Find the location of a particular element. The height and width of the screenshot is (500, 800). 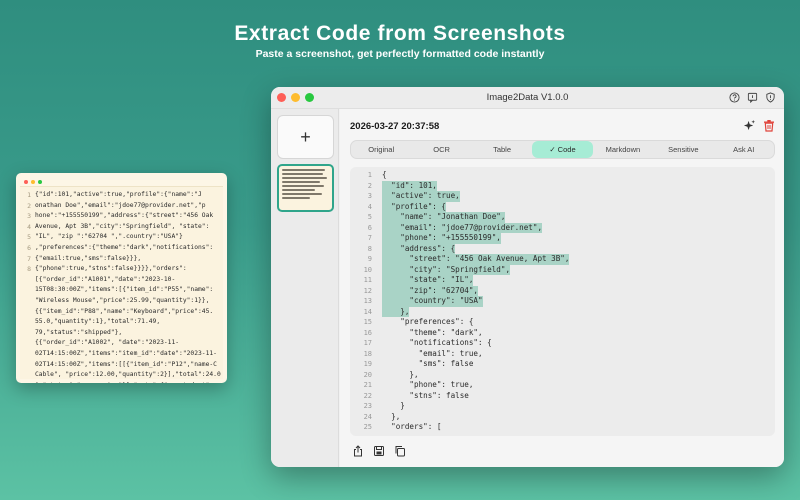

screenshot-code-line: 79,"status":"shipped"}, is located at coordinates (79, 332).